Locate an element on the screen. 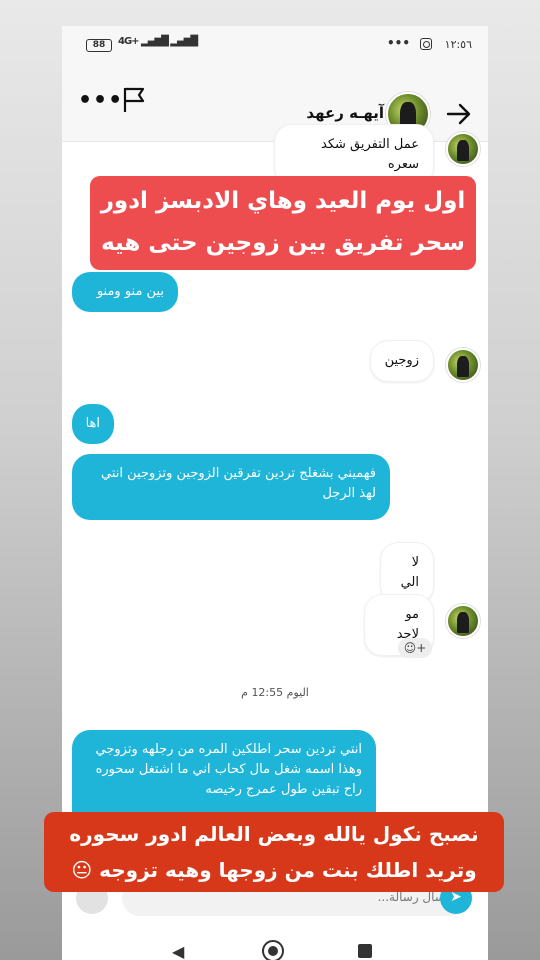 The width and height of the screenshot is (540, 960). add-reaction-icon: ☺+ is located at coordinates (415, 648).